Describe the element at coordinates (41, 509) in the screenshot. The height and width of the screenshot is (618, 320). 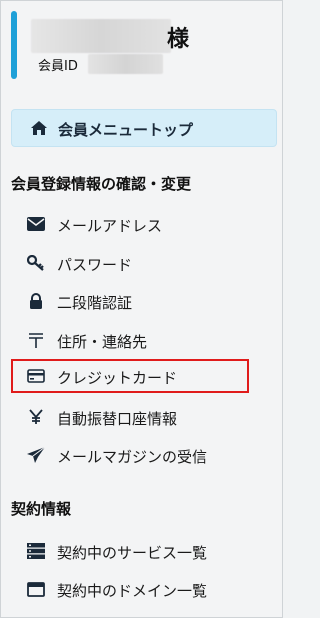
I see `section-title-contract: 契約情報` at that location.